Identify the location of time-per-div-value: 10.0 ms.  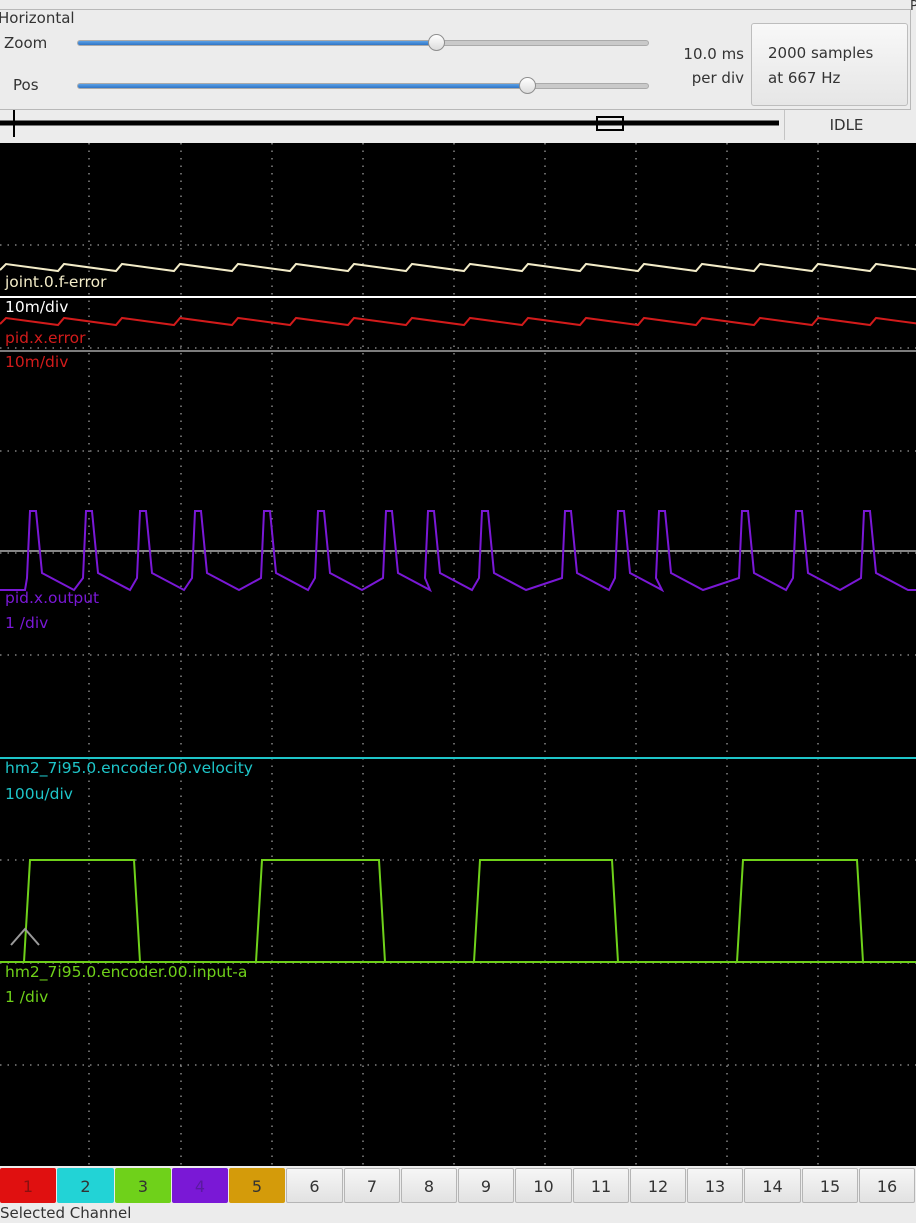
(713, 54).